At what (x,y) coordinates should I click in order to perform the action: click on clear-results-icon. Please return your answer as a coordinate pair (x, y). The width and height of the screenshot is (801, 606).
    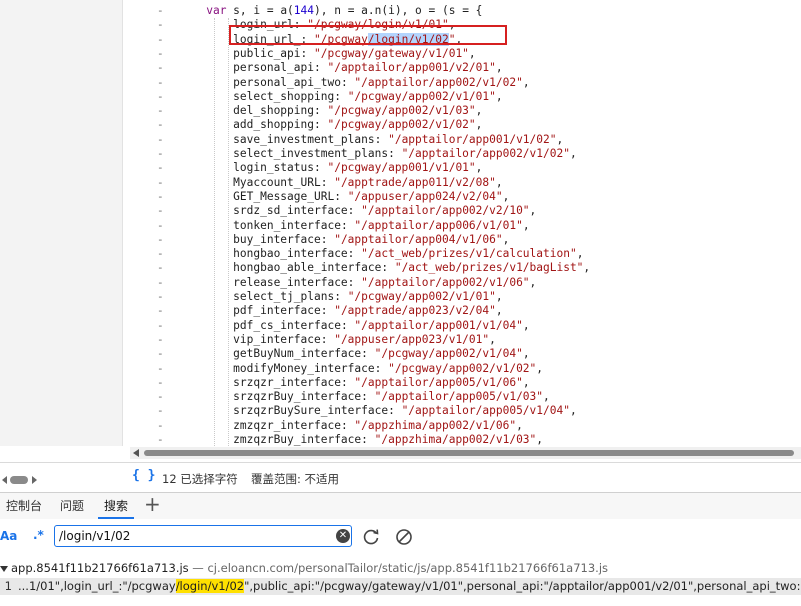
    Looking at the image, I should click on (404, 537).